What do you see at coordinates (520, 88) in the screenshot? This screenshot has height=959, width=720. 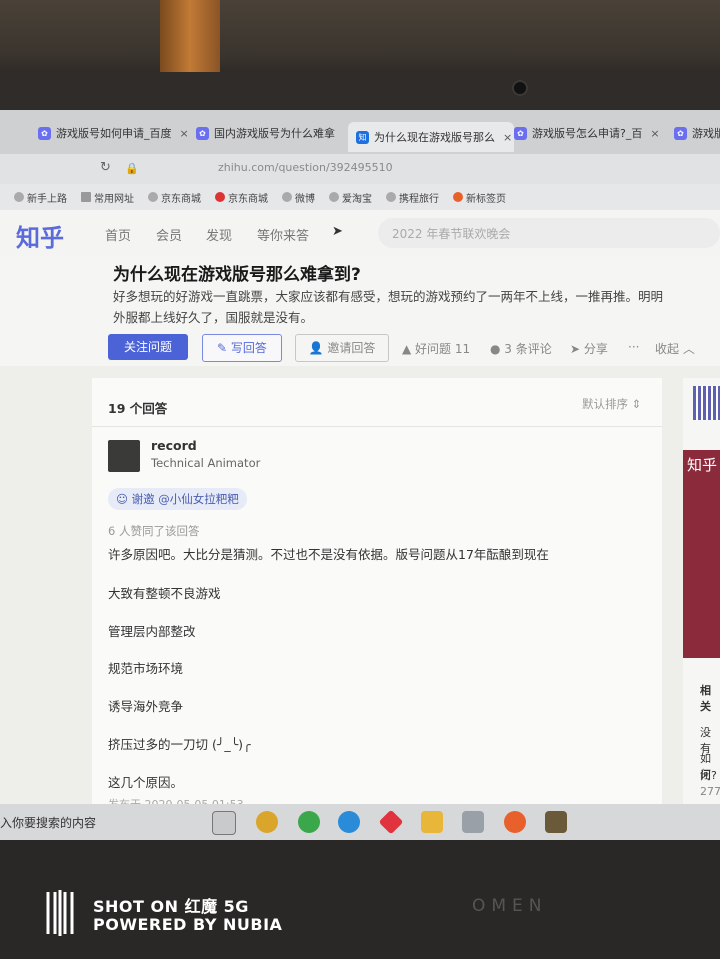 I see `webcam` at bounding box center [520, 88].